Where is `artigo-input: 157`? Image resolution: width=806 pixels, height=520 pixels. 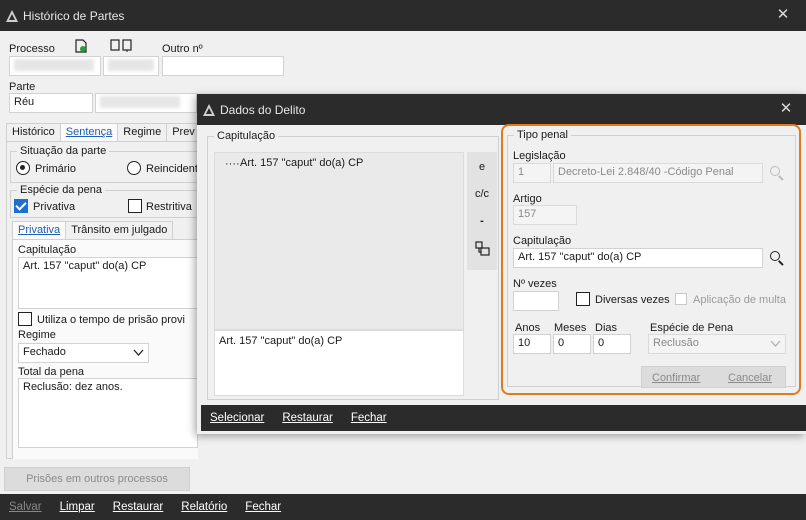 artigo-input: 157 is located at coordinates (545, 215).